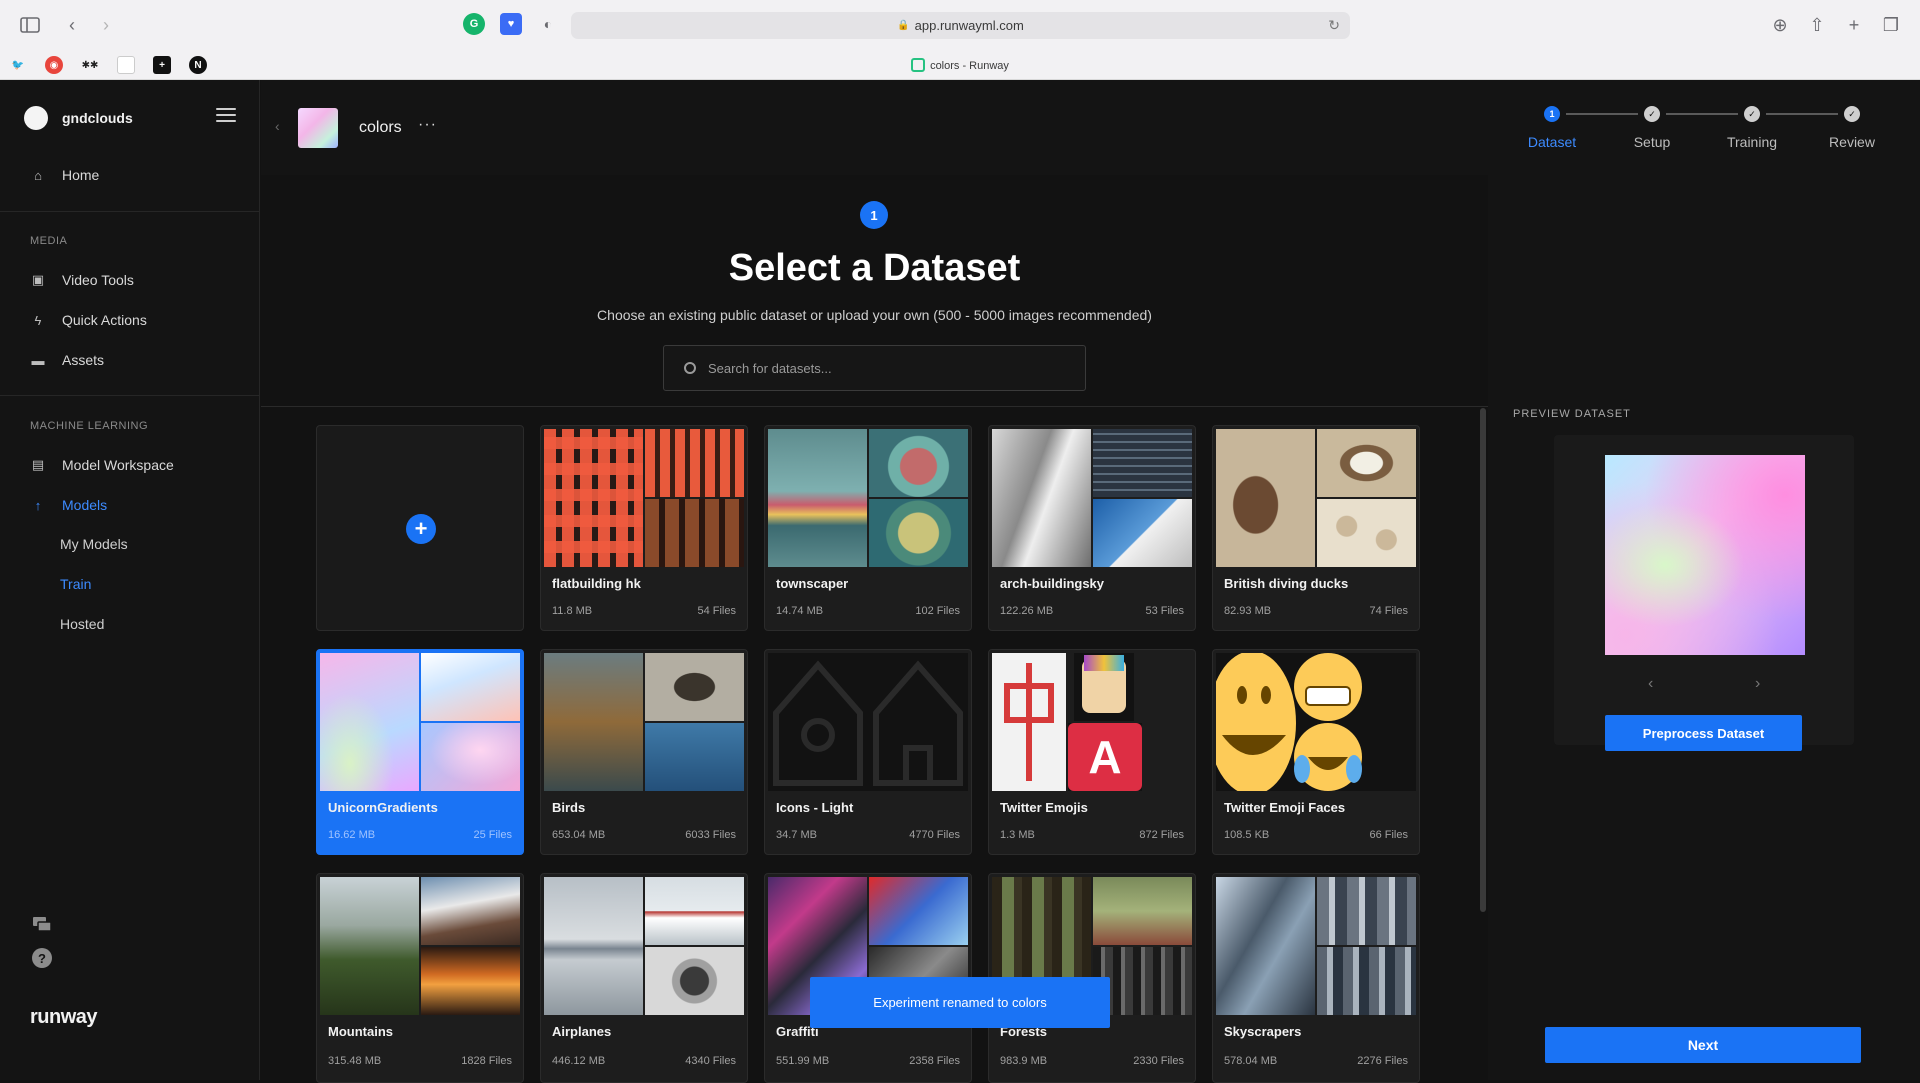  What do you see at coordinates (380, 128) in the screenshot?
I see `project-name: colors` at bounding box center [380, 128].